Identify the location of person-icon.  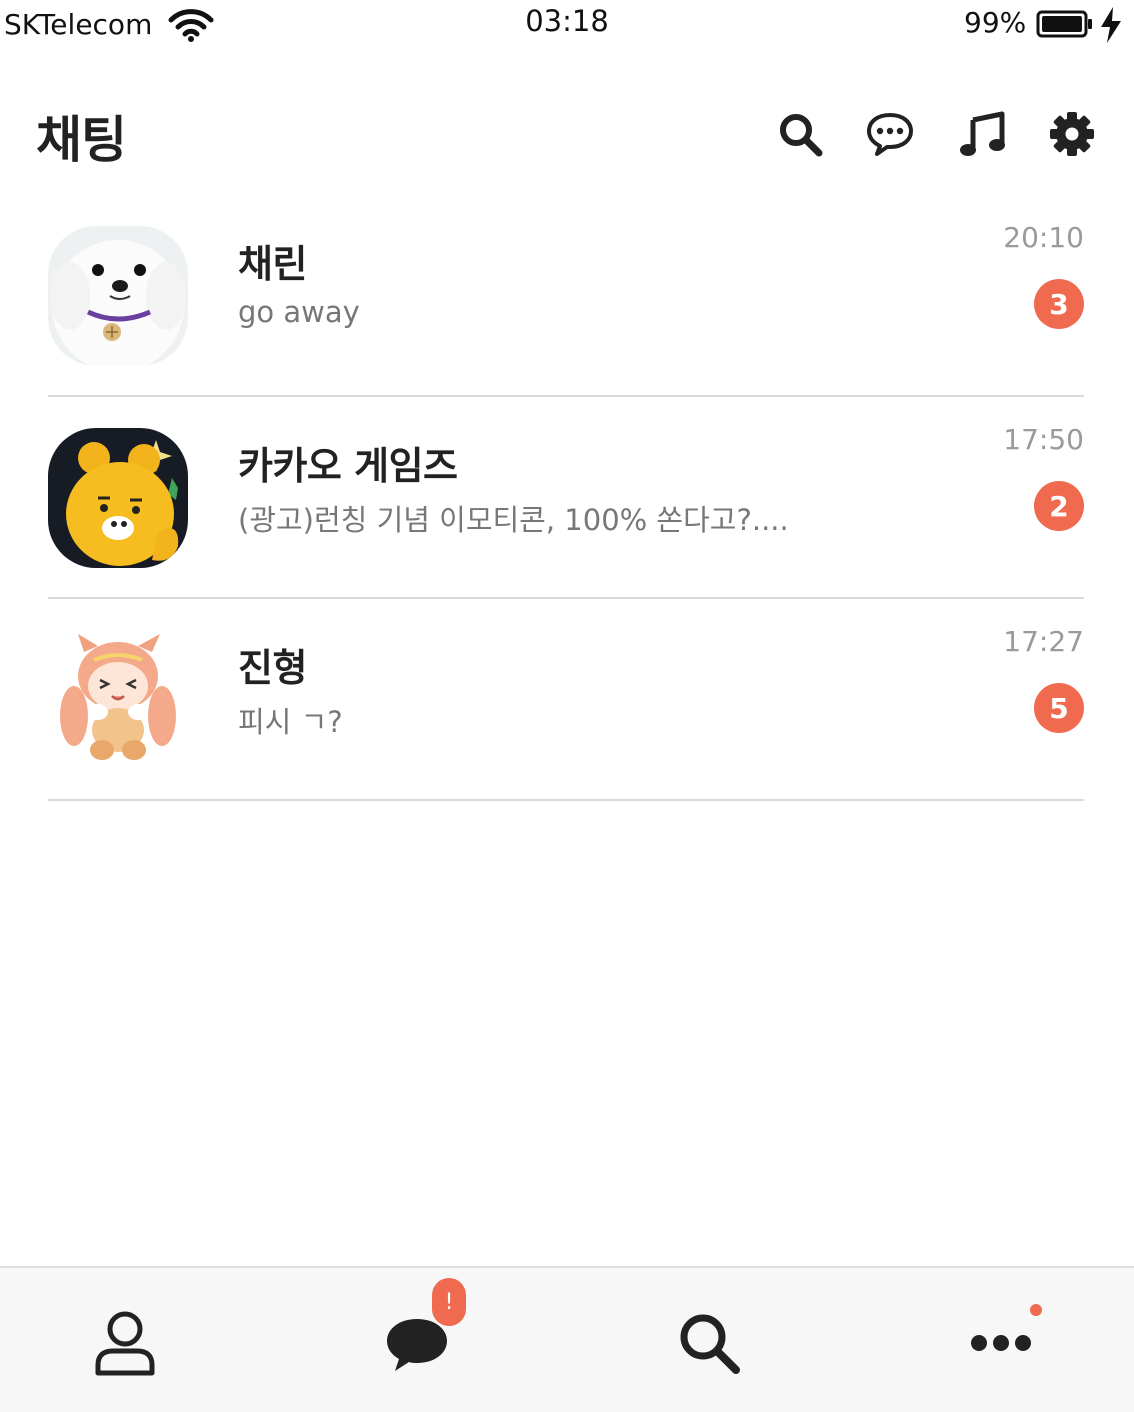
(125, 1343).